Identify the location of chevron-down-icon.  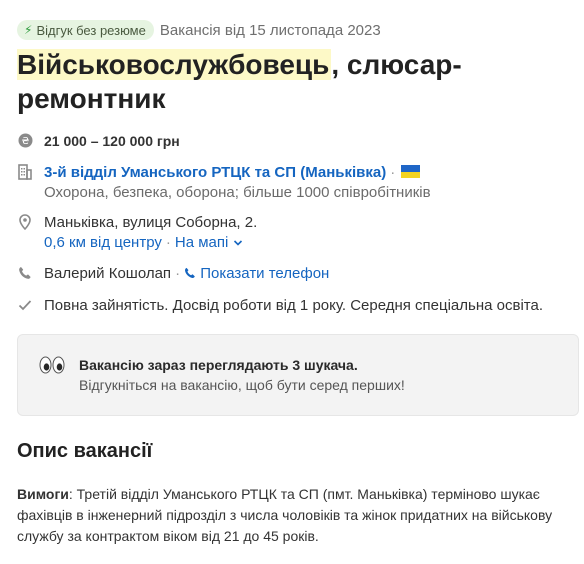
(238, 242).